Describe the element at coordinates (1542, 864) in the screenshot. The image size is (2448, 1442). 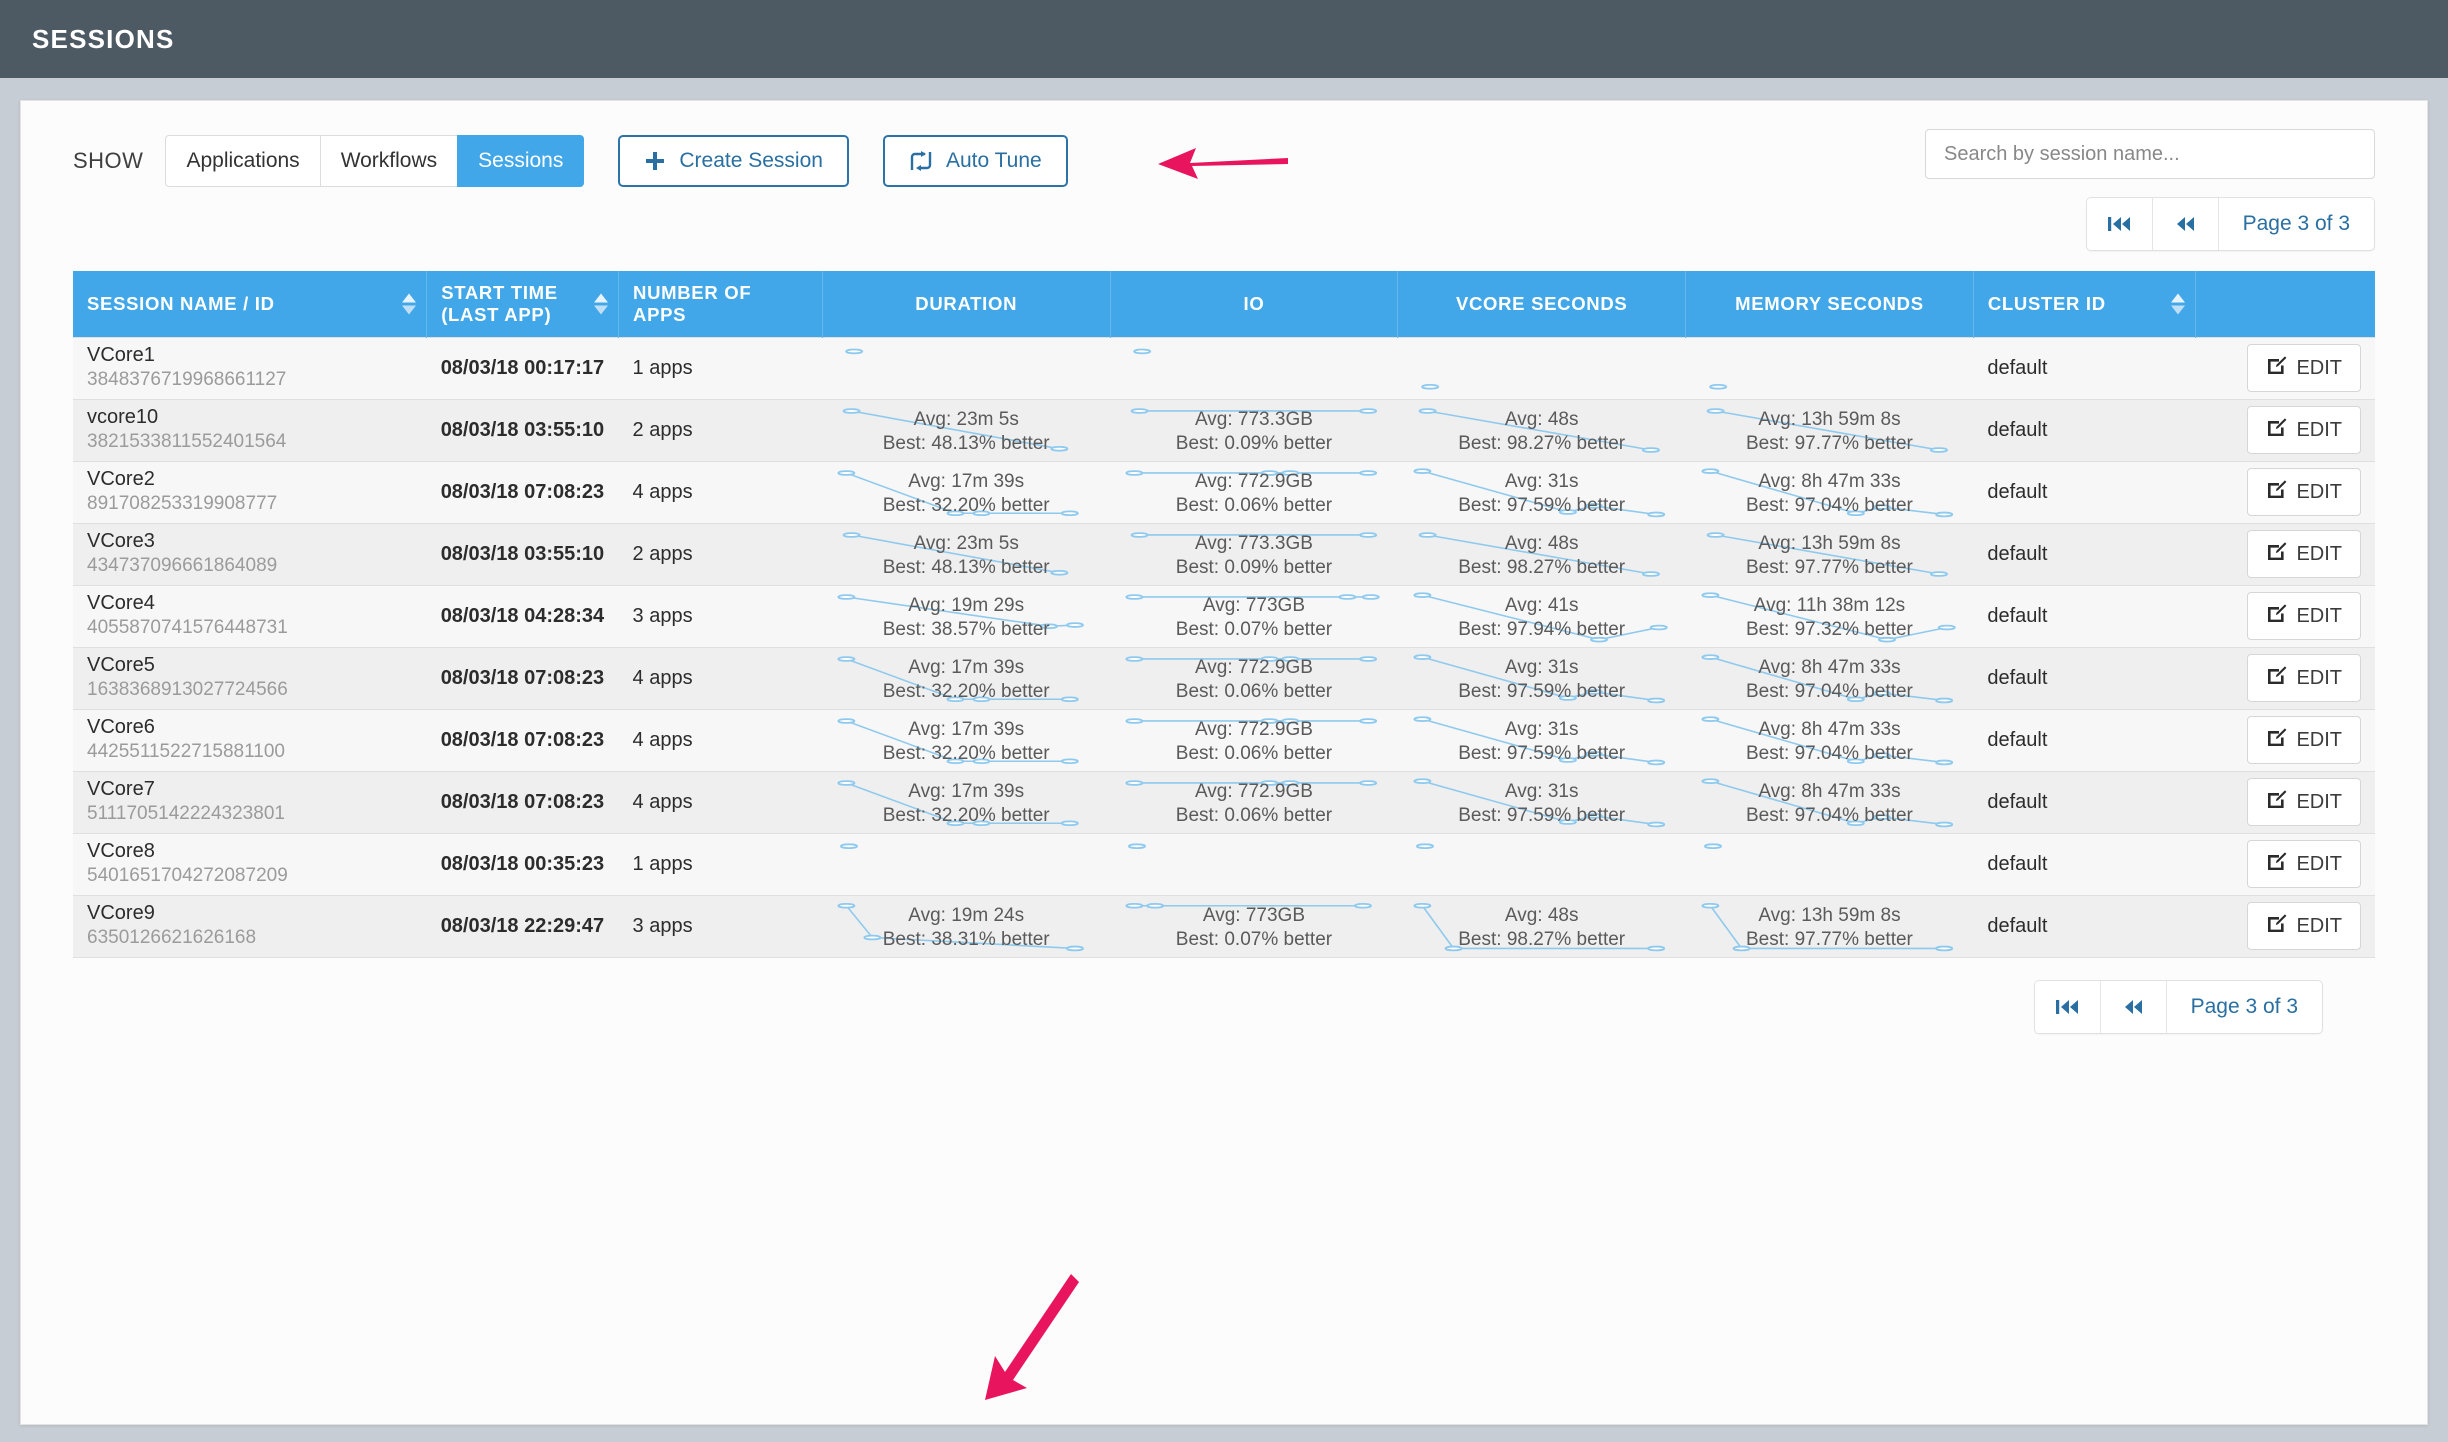
I see `metric-cell-vcore_seconds` at that location.